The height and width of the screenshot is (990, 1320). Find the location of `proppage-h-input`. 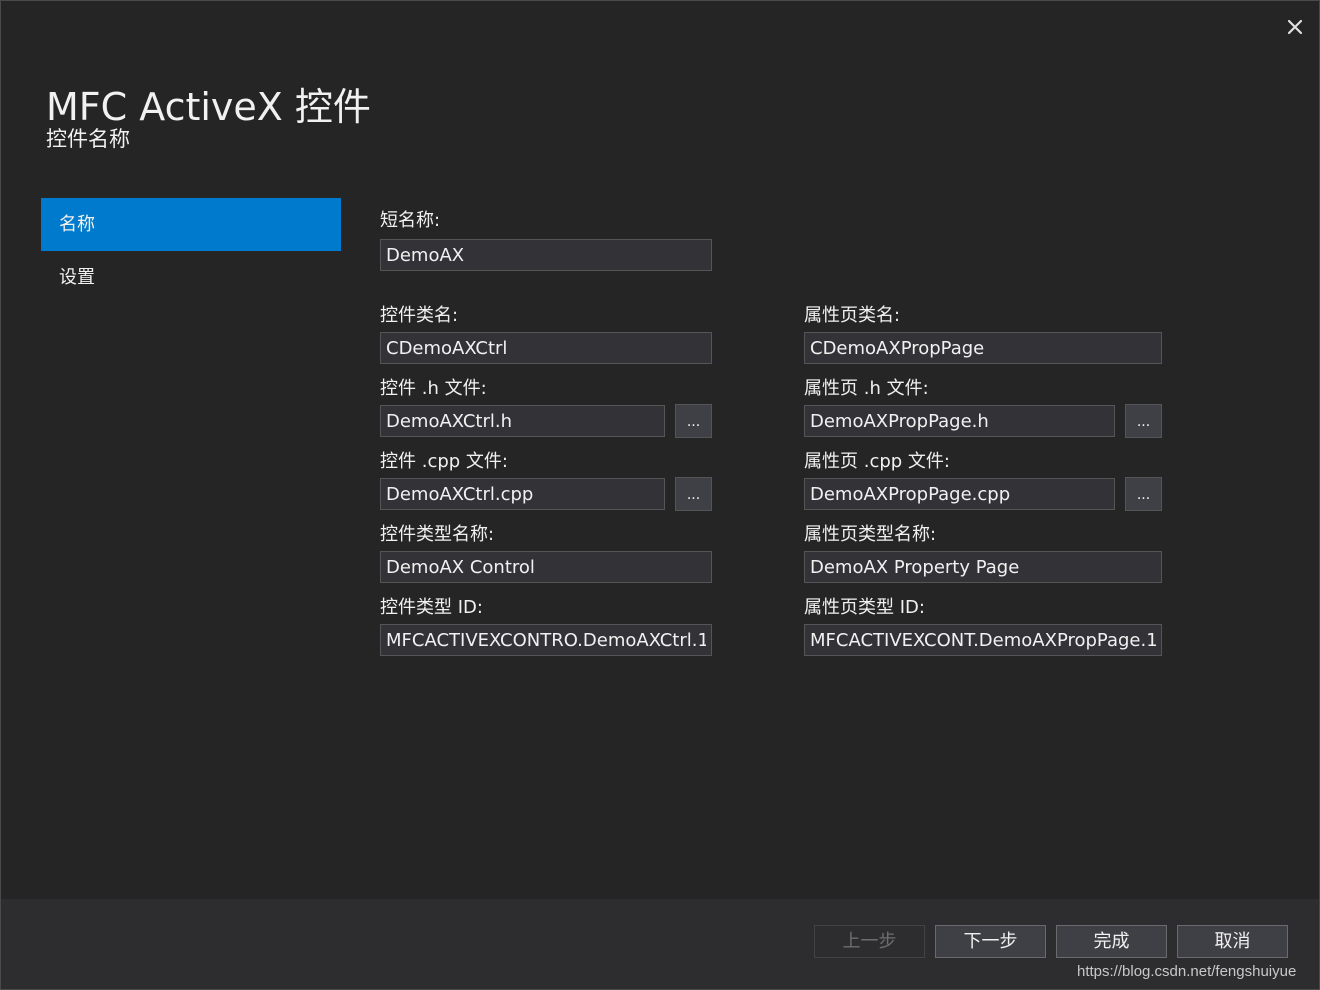

proppage-h-input is located at coordinates (959, 421).